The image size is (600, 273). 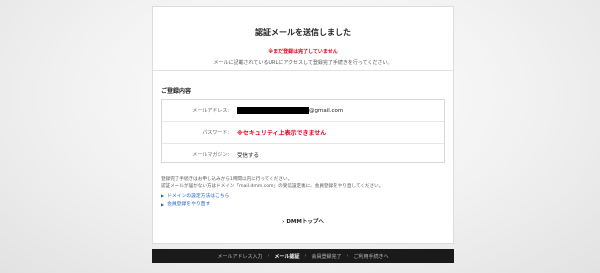 I want to click on newsletter-row: メールマガジン: 受信する, so click(x=303, y=154).